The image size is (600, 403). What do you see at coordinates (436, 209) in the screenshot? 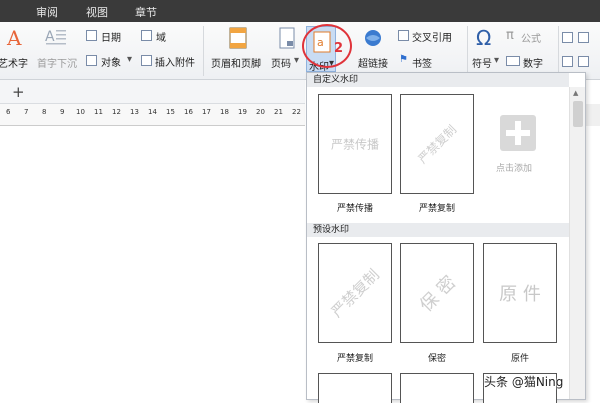
I see `custom-watermark-label: 严禁复制` at bounding box center [436, 209].